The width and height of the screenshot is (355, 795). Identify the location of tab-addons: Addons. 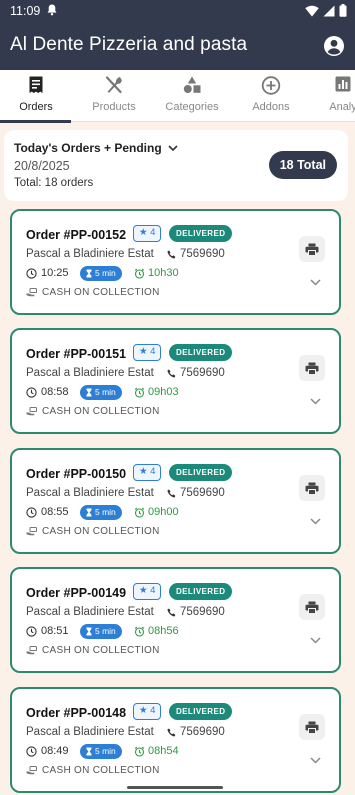
(271, 96).